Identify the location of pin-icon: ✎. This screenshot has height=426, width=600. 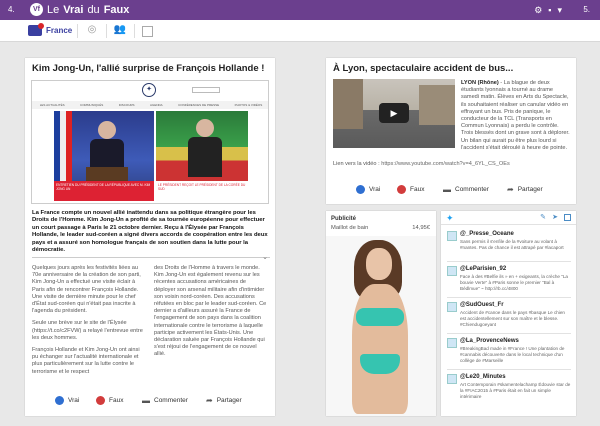
(543, 217).